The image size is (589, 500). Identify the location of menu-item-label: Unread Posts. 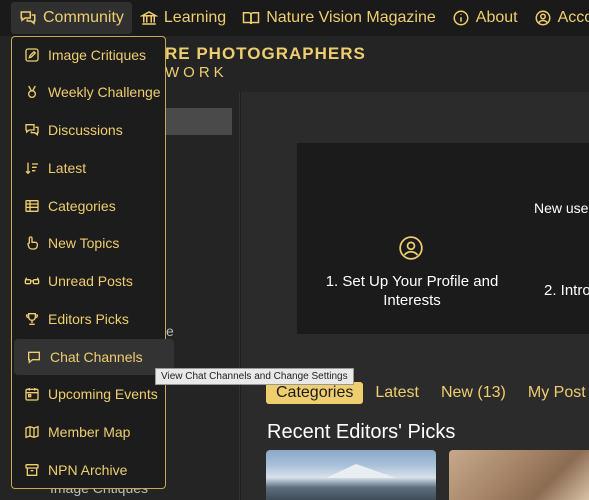
(90, 281).